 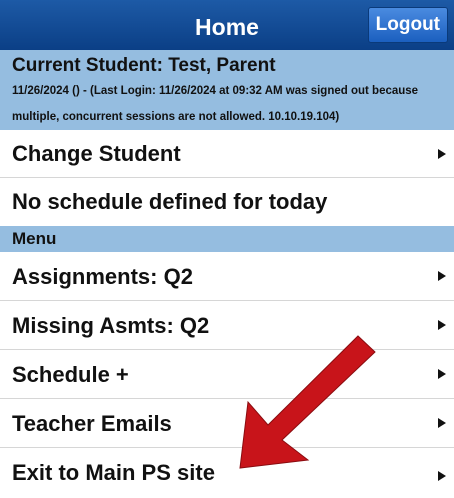 What do you see at coordinates (111, 325) in the screenshot?
I see `menu-item-label: Missing Asmts: Q2` at bounding box center [111, 325].